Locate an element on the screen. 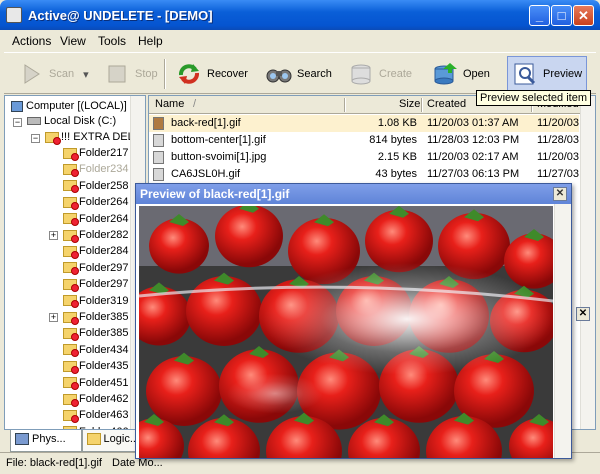 Image resolution: width=600 pixels, height=474 pixels. cell-size: 814 bytes is located at coordinates (393, 140).